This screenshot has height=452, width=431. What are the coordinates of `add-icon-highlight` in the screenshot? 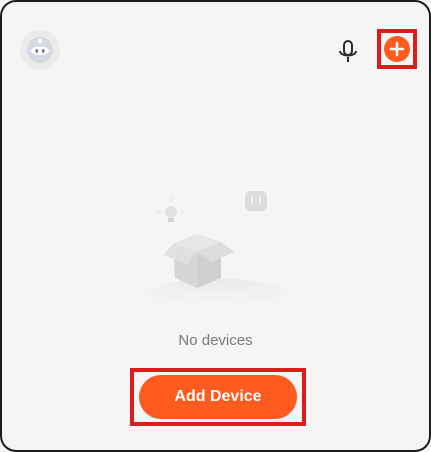 It's located at (397, 49).